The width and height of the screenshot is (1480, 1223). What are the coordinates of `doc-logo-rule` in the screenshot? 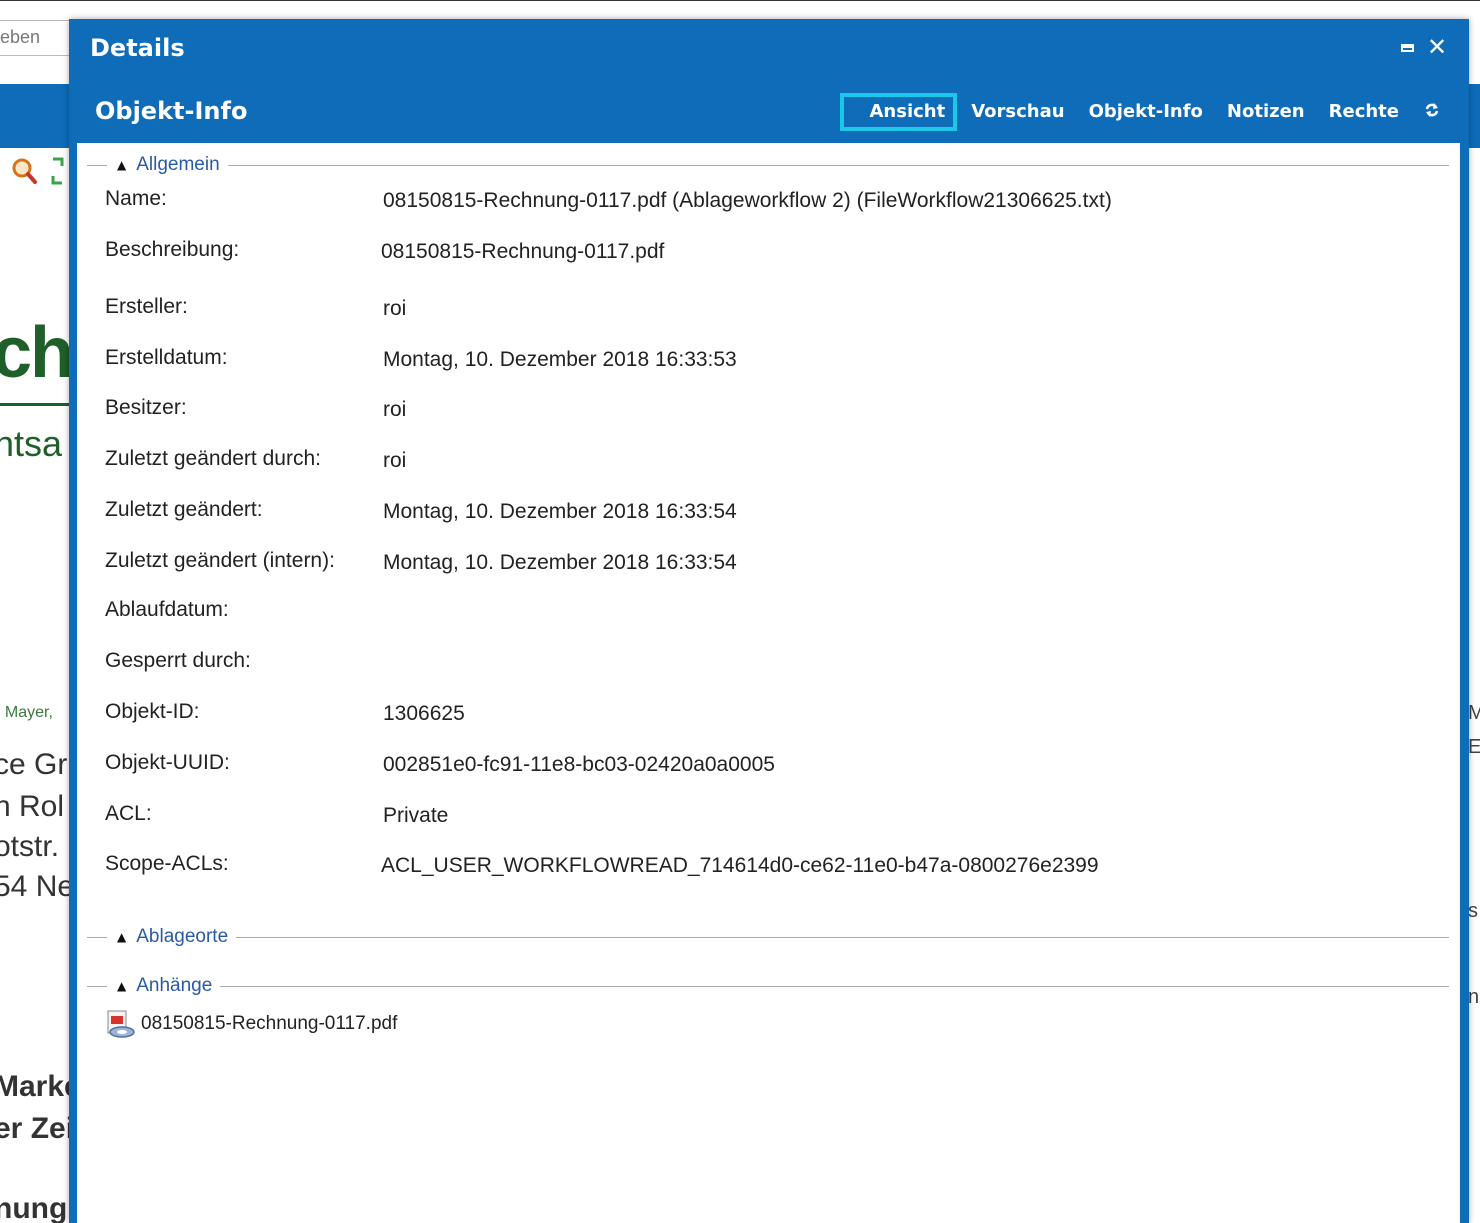 It's located at (40, 404).